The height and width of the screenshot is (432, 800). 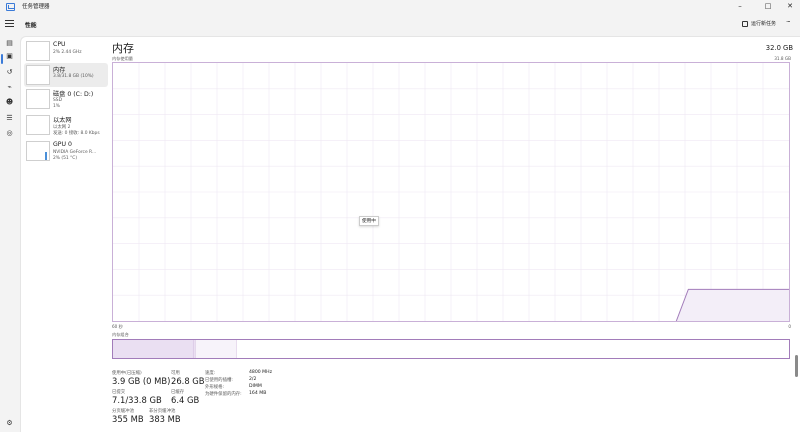 What do you see at coordinates (258, 393) in the screenshot?
I see `prop-reserved-value: 164 MB` at bounding box center [258, 393].